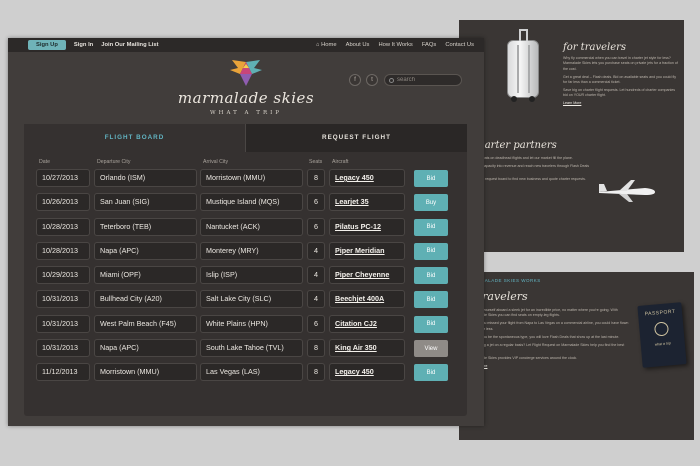  I want to click on aircraft-link: Pilatus PC-12, so click(367, 226).